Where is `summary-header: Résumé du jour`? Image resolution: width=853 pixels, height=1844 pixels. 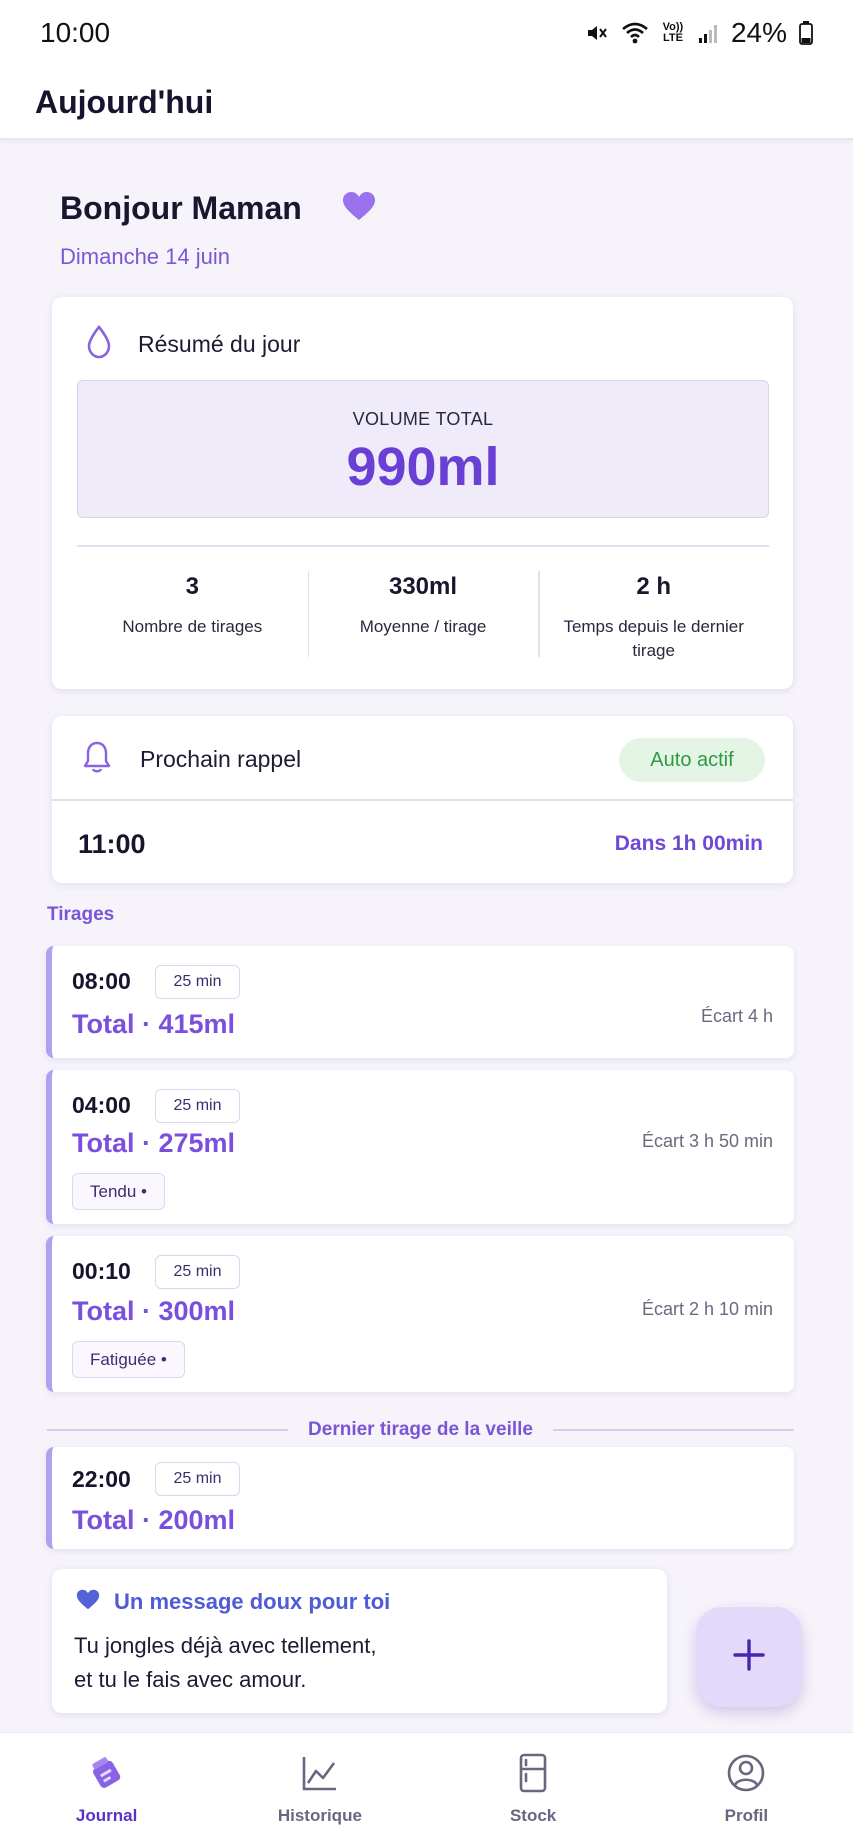
summary-header: Résumé du jour is located at coordinates (193, 344).